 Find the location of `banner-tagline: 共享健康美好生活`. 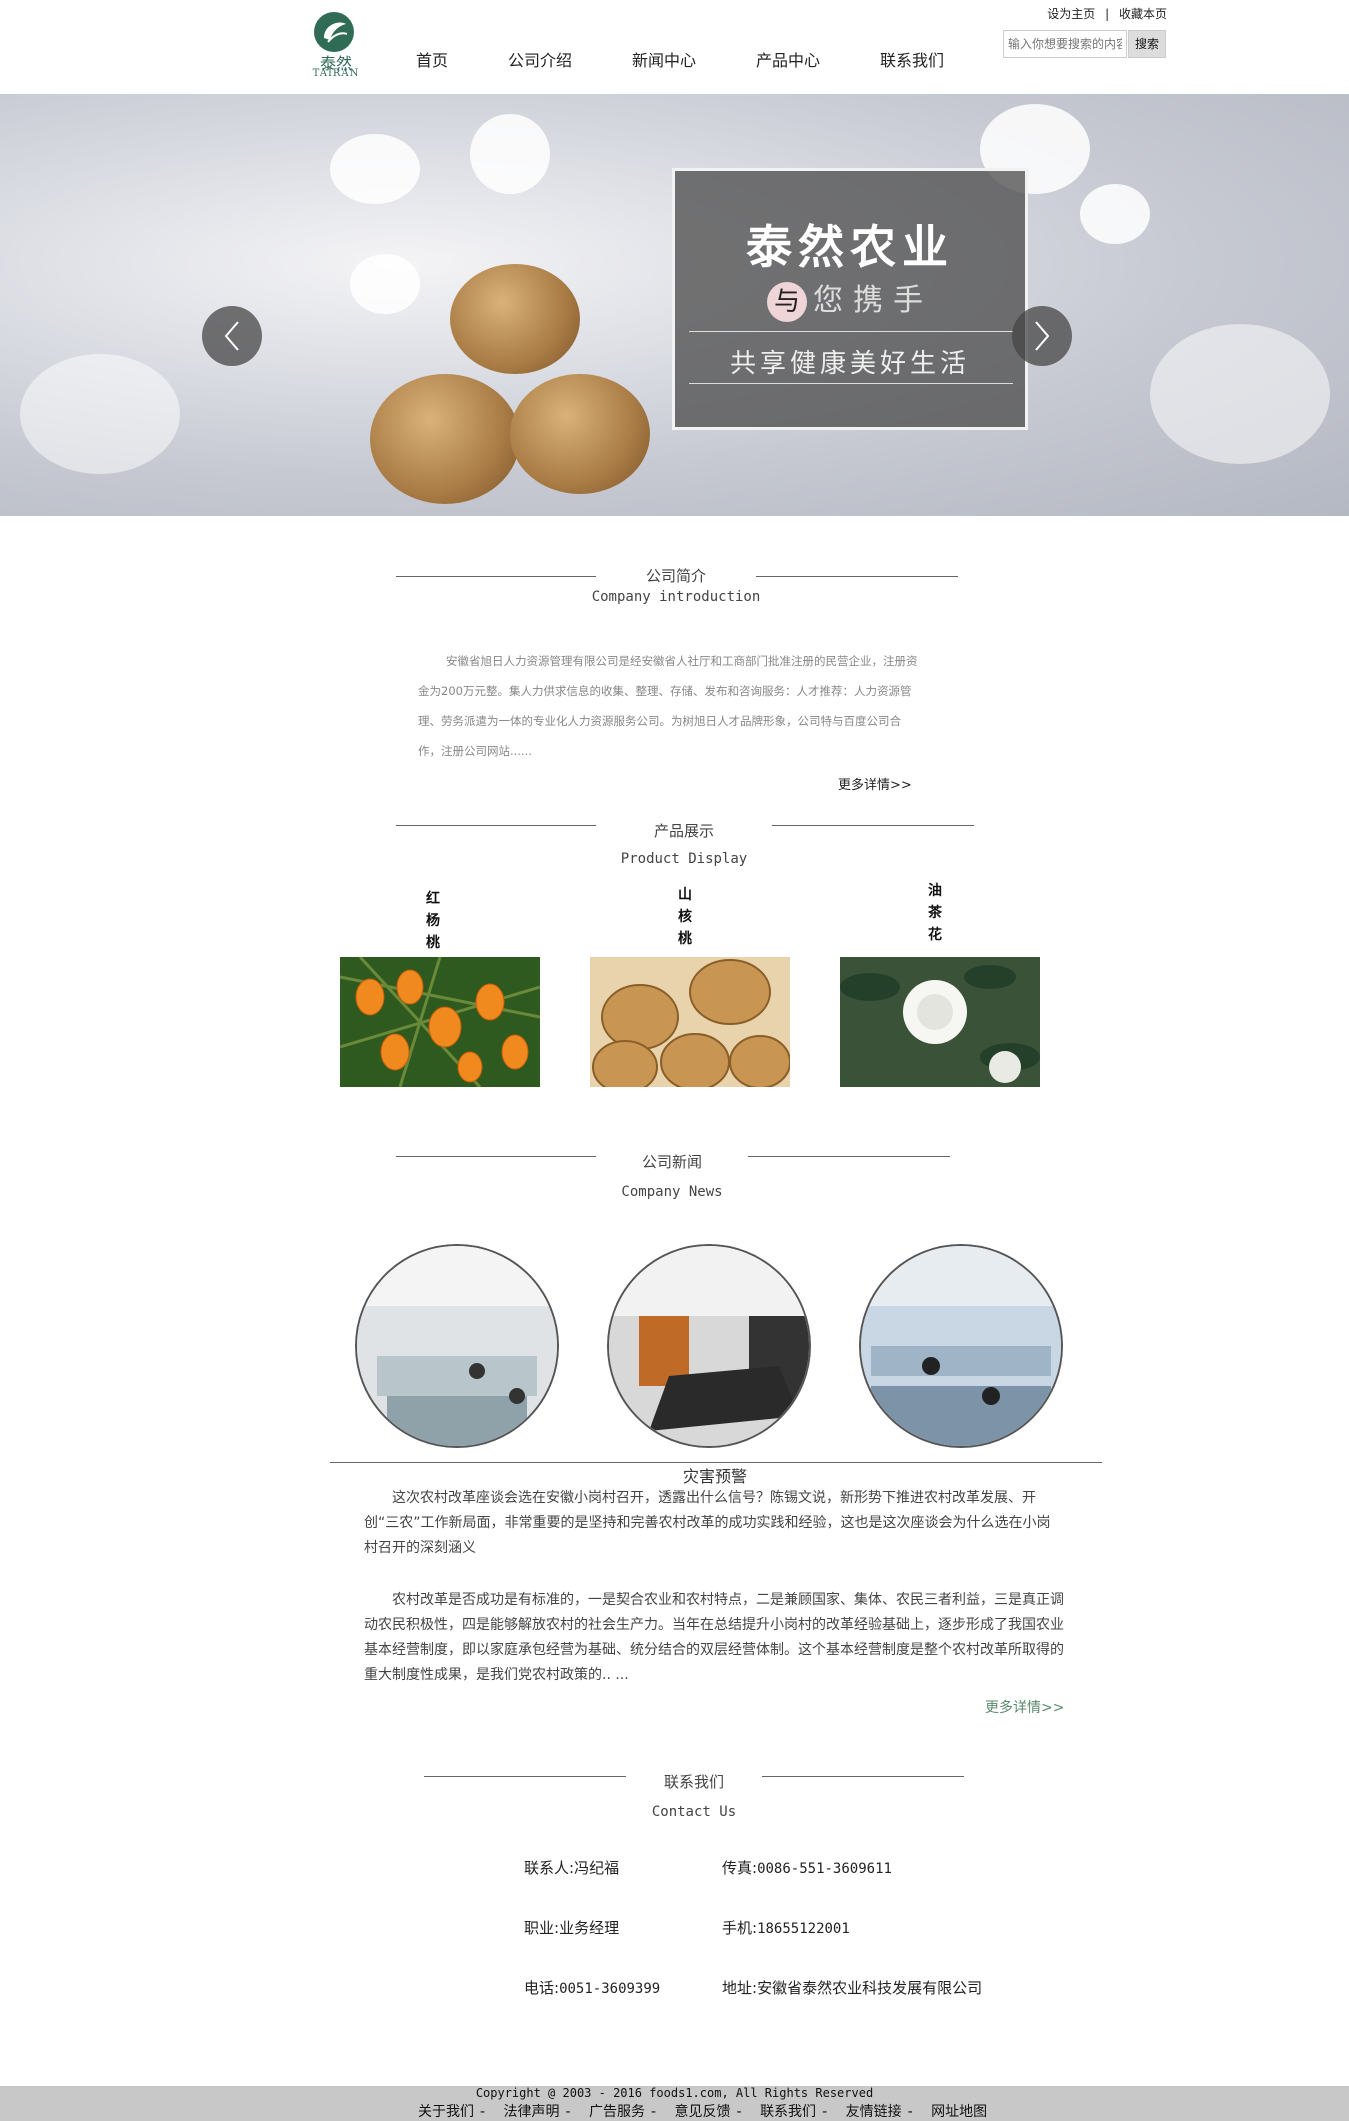

banner-tagline: 共享健康美好生活 is located at coordinates (849, 364).